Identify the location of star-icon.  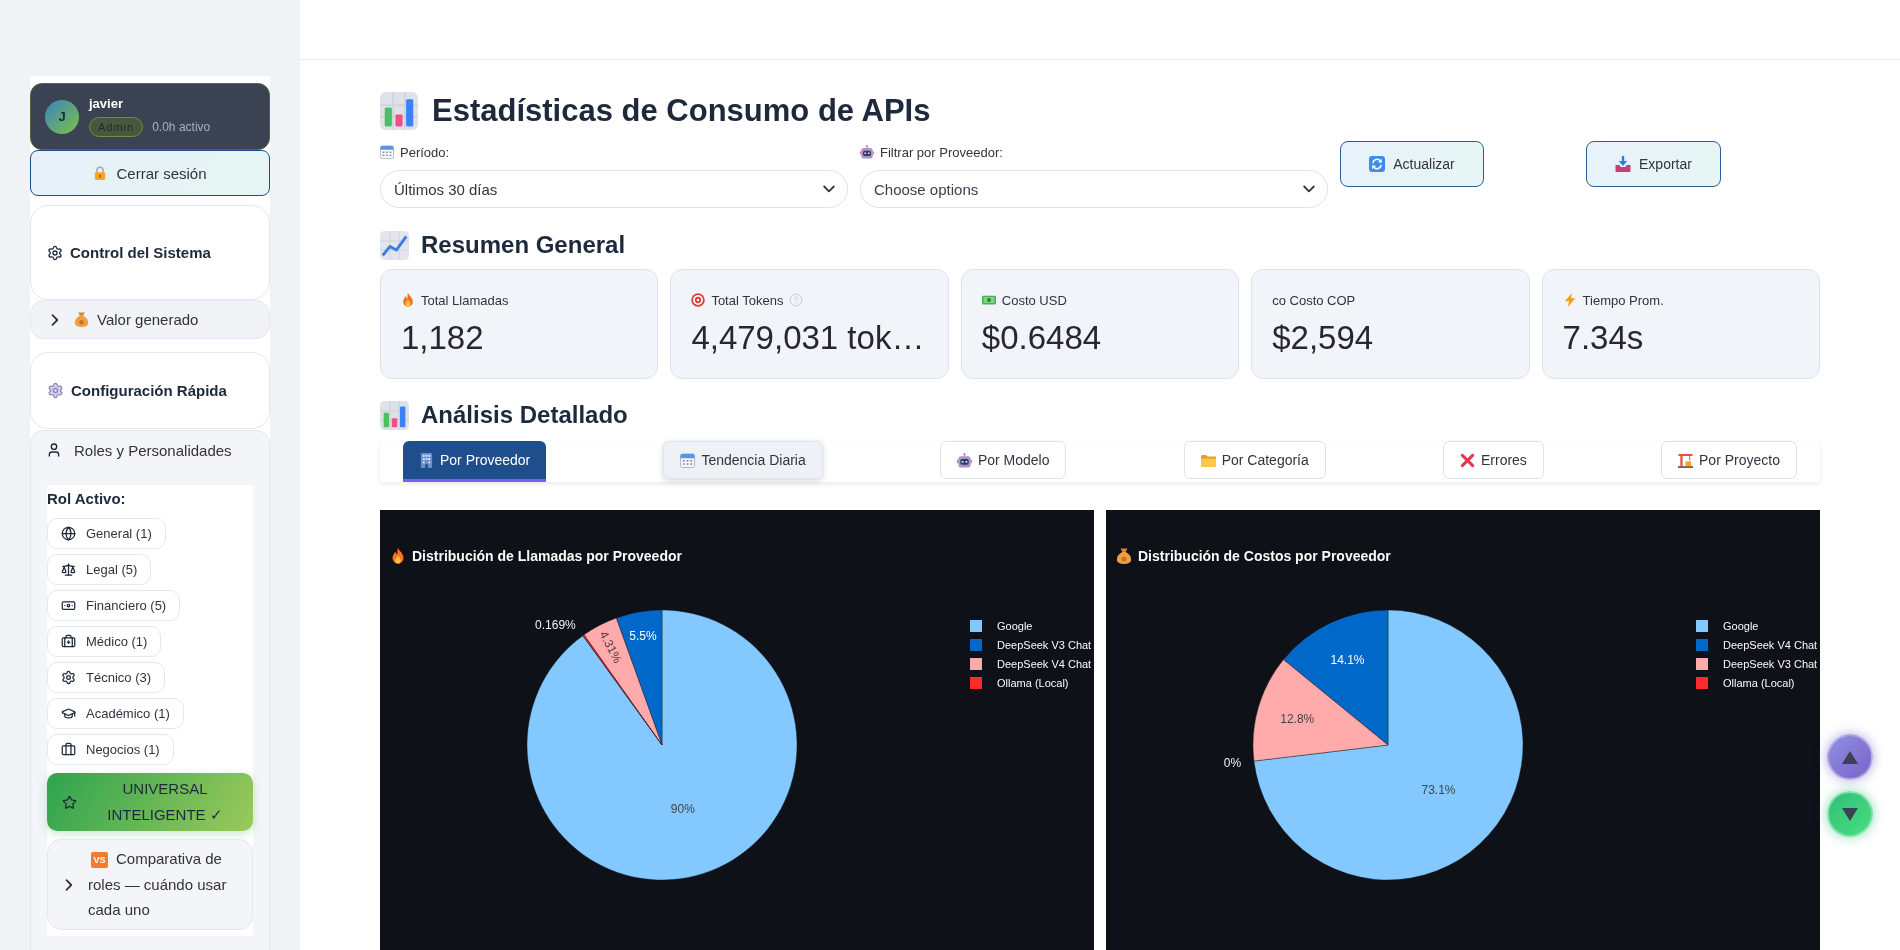
(69, 802).